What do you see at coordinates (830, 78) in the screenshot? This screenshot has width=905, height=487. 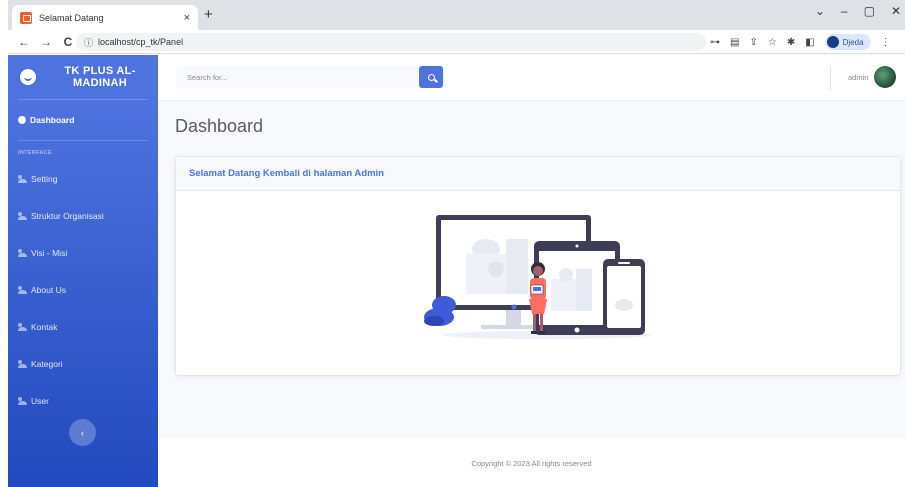 I see `topbar-divider` at bounding box center [830, 78].